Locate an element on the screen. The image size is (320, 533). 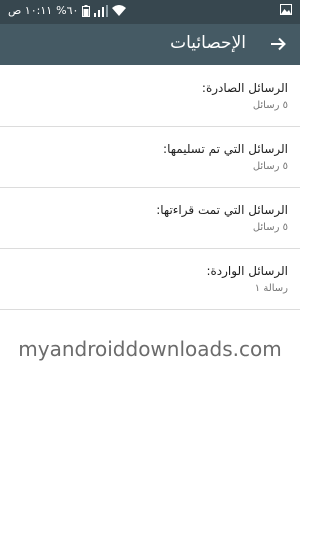
status-icons: ١٠:١١ ص %٦٠ is located at coordinates (67, 10).